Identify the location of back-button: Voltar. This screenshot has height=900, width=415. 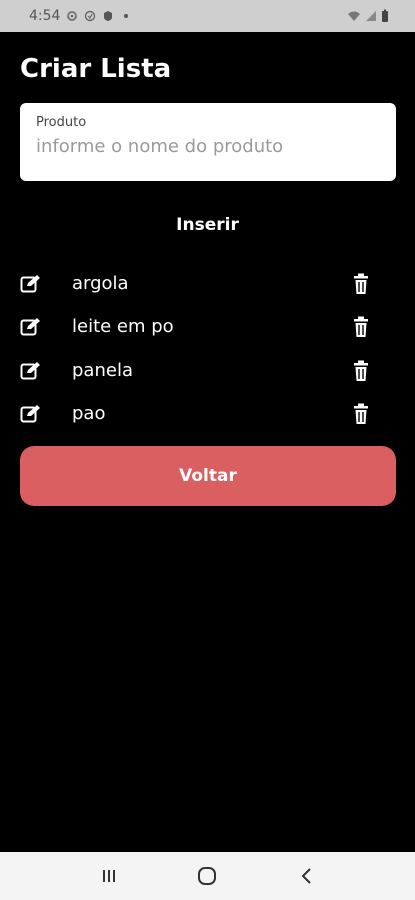
(208, 476).